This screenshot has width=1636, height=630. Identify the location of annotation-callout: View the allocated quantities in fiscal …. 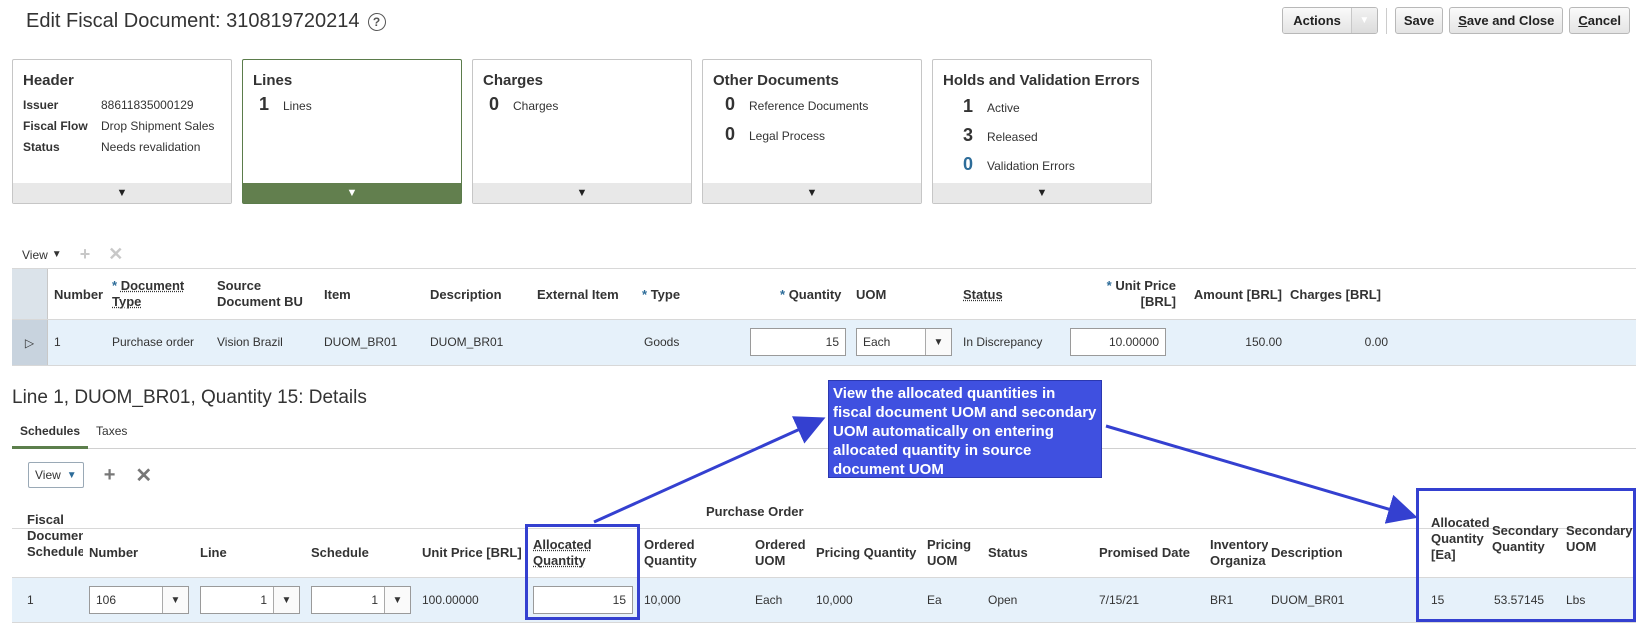
(965, 429).